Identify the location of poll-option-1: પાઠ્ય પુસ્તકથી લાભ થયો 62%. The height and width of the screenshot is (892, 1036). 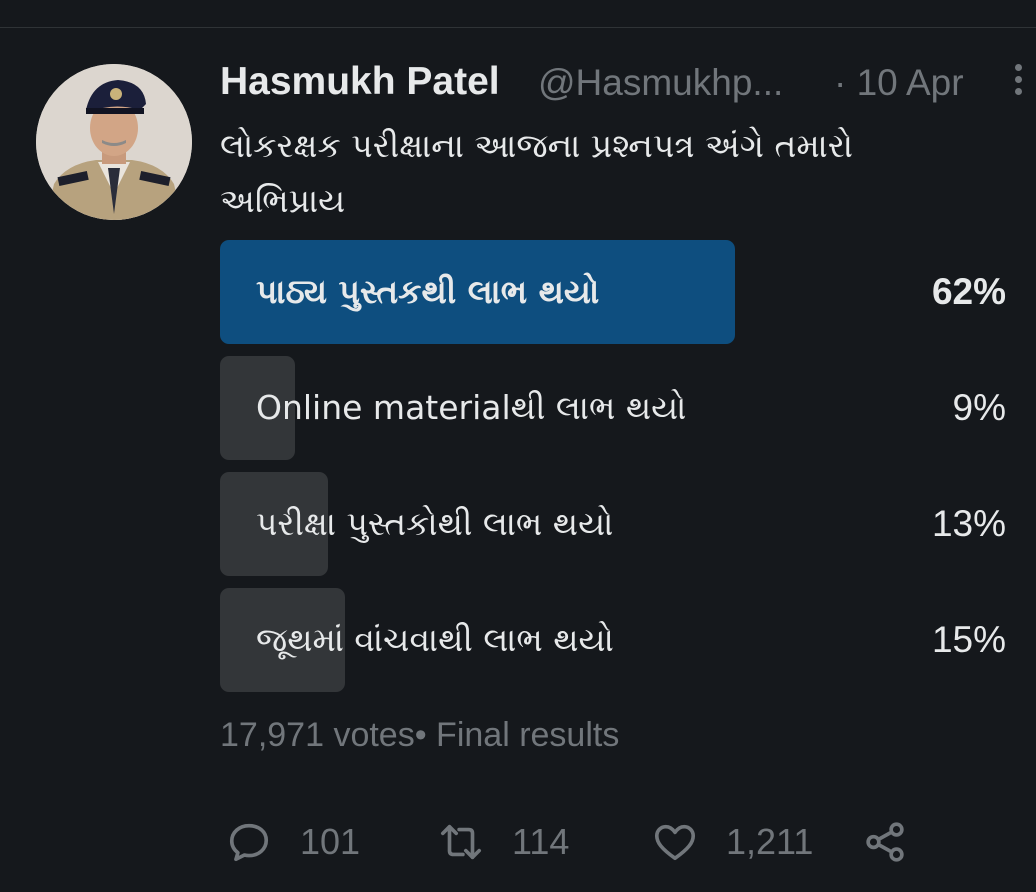
(615, 292).